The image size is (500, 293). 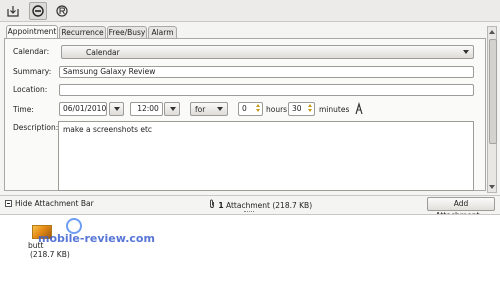 What do you see at coordinates (266, 72) in the screenshot?
I see `summary-input: Samsung Galaxy Review` at bounding box center [266, 72].